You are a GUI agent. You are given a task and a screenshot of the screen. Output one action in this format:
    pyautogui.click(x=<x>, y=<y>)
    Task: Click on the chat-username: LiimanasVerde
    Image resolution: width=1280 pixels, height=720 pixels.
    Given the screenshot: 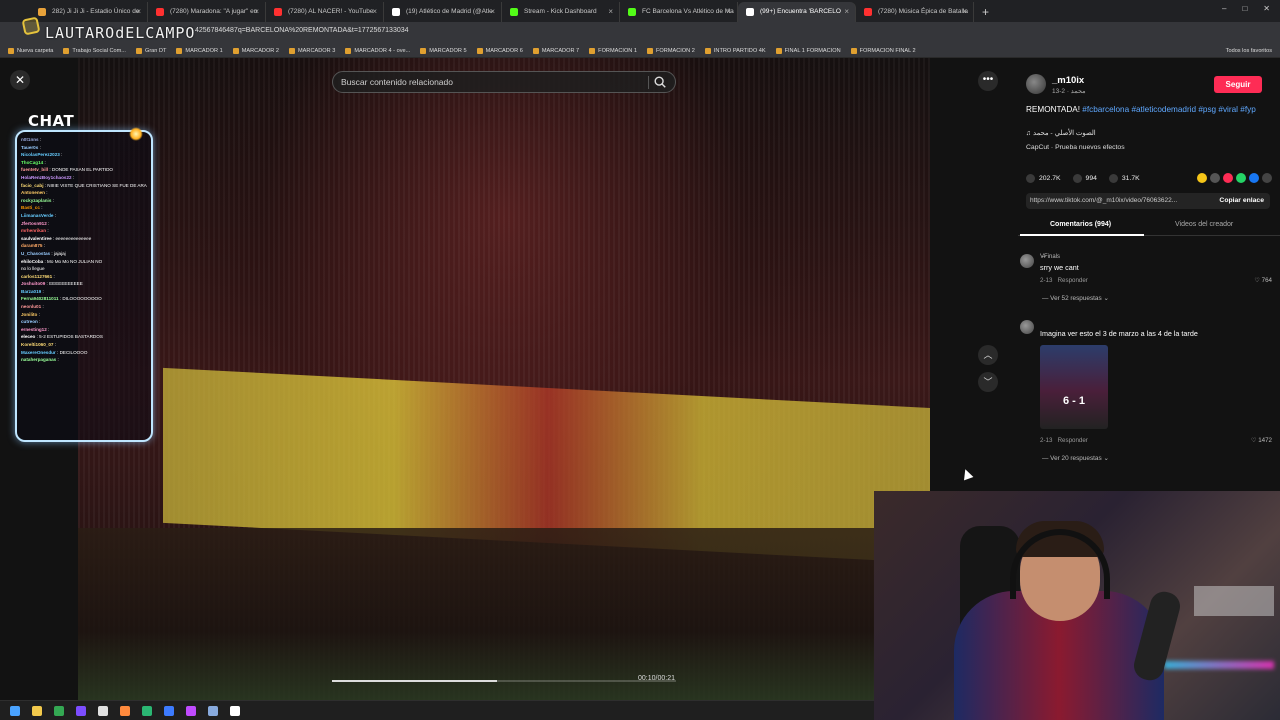 What is the action you would take?
    pyautogui.click(x=37, y=215)
    